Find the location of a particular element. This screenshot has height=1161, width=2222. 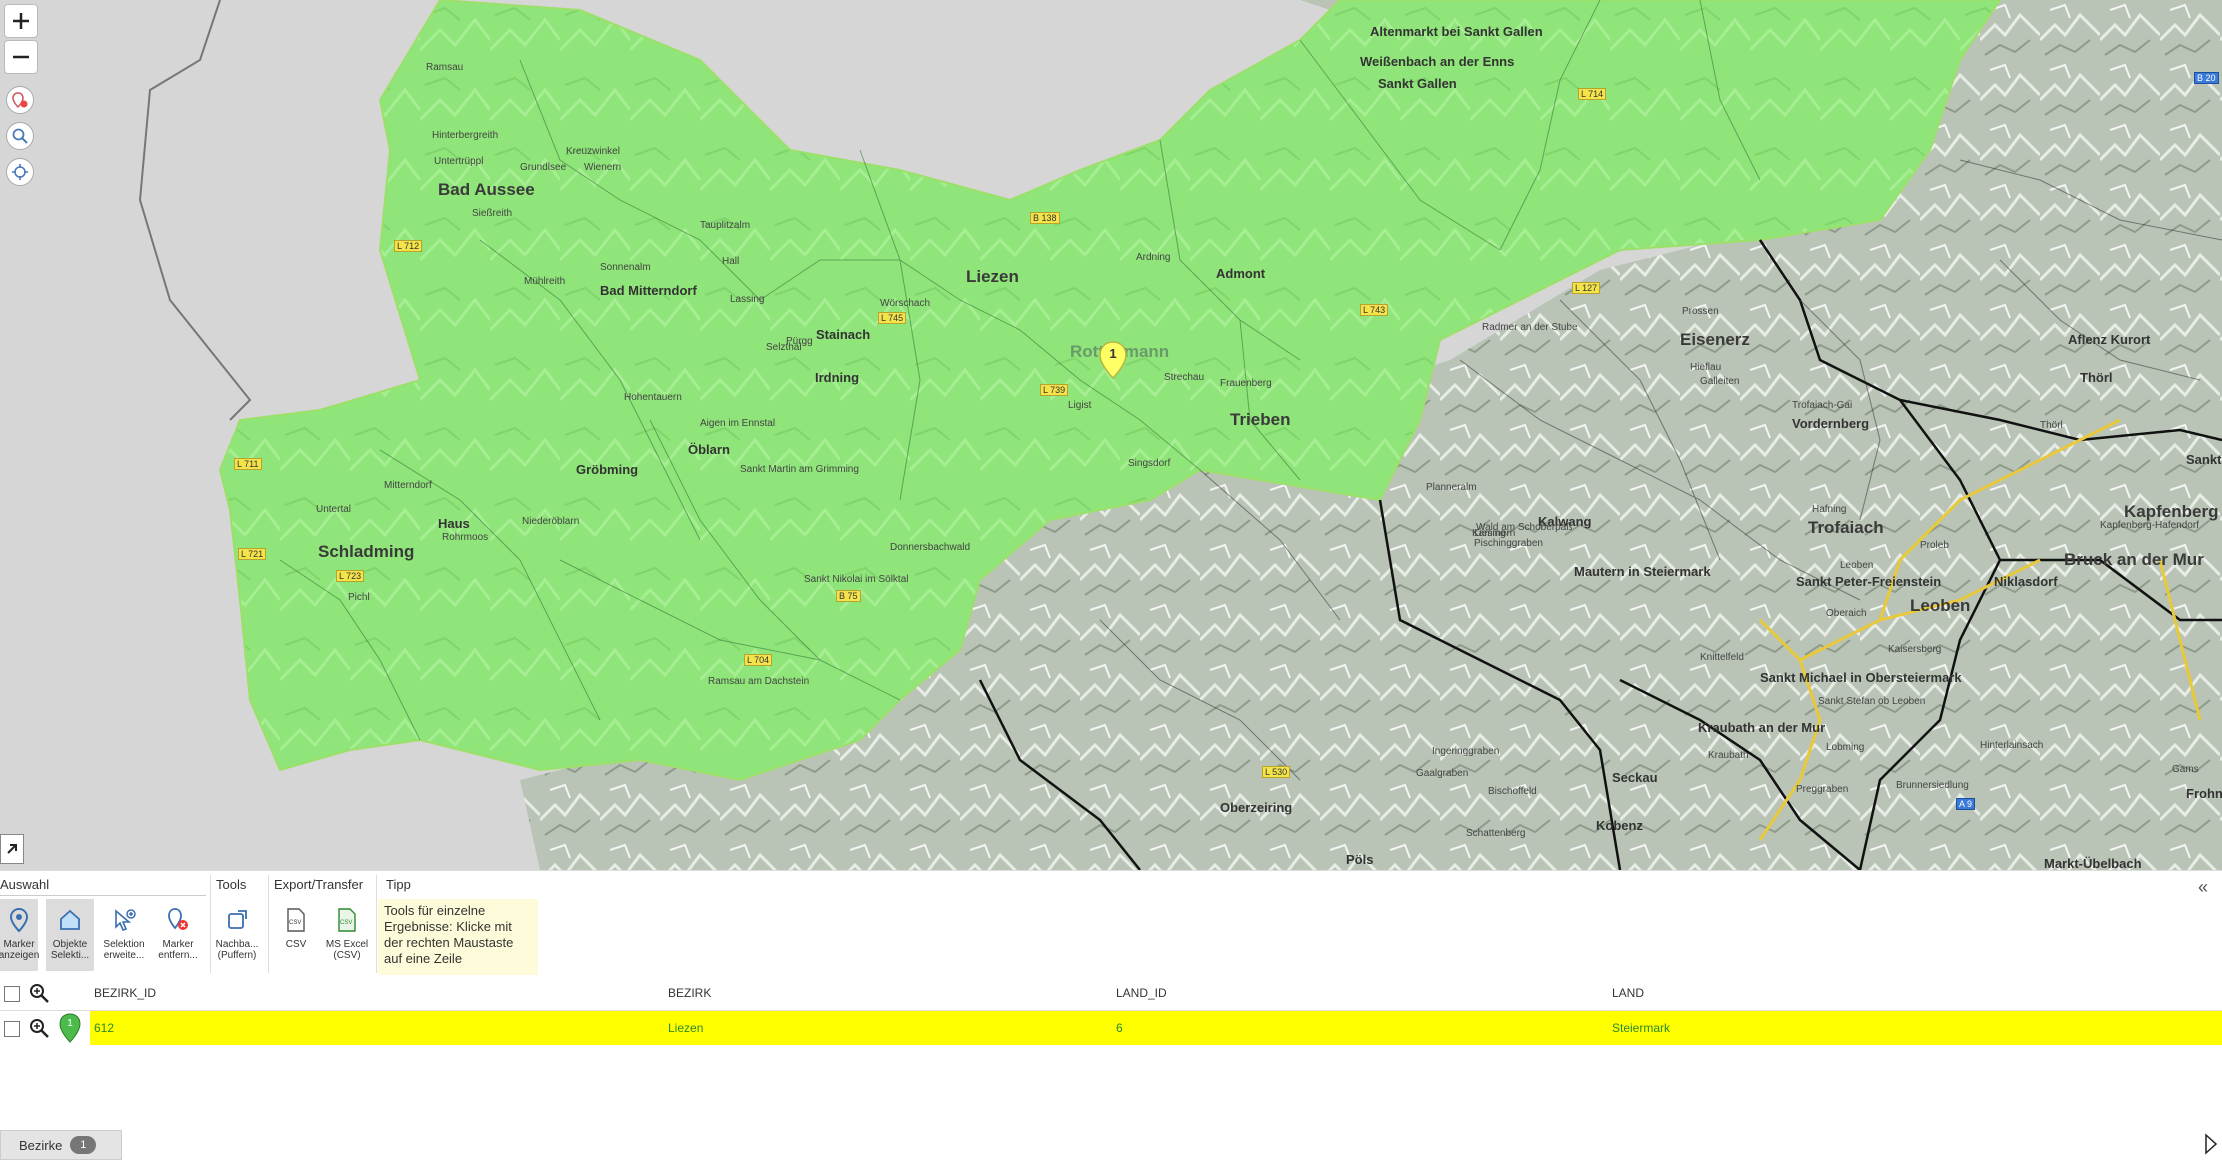

town-label: Markt-Übelbach is located at coordinates (2093, 863).